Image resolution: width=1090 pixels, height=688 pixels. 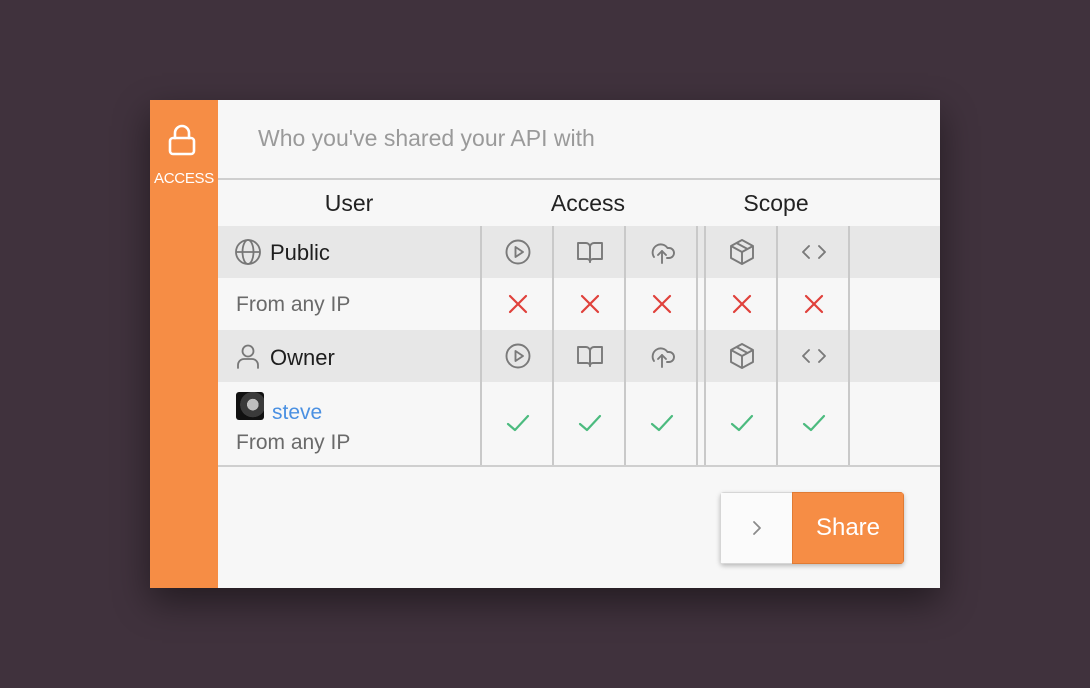 What do you see at coordinates (297, 413) in the screenshot?
I see `user-link-steve: steve` at bounding box center [297, 413].